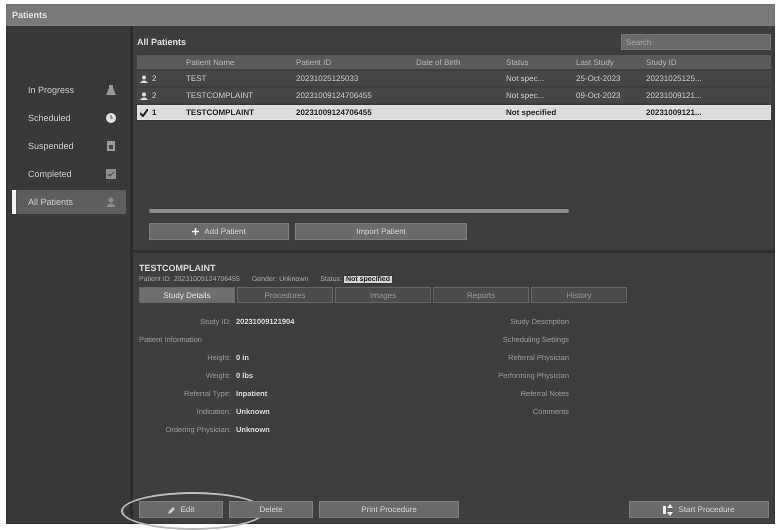  What do you see at coordinates (111, 146) in the screenshot?
I see `document-icon` at bounding box center [111, 146].